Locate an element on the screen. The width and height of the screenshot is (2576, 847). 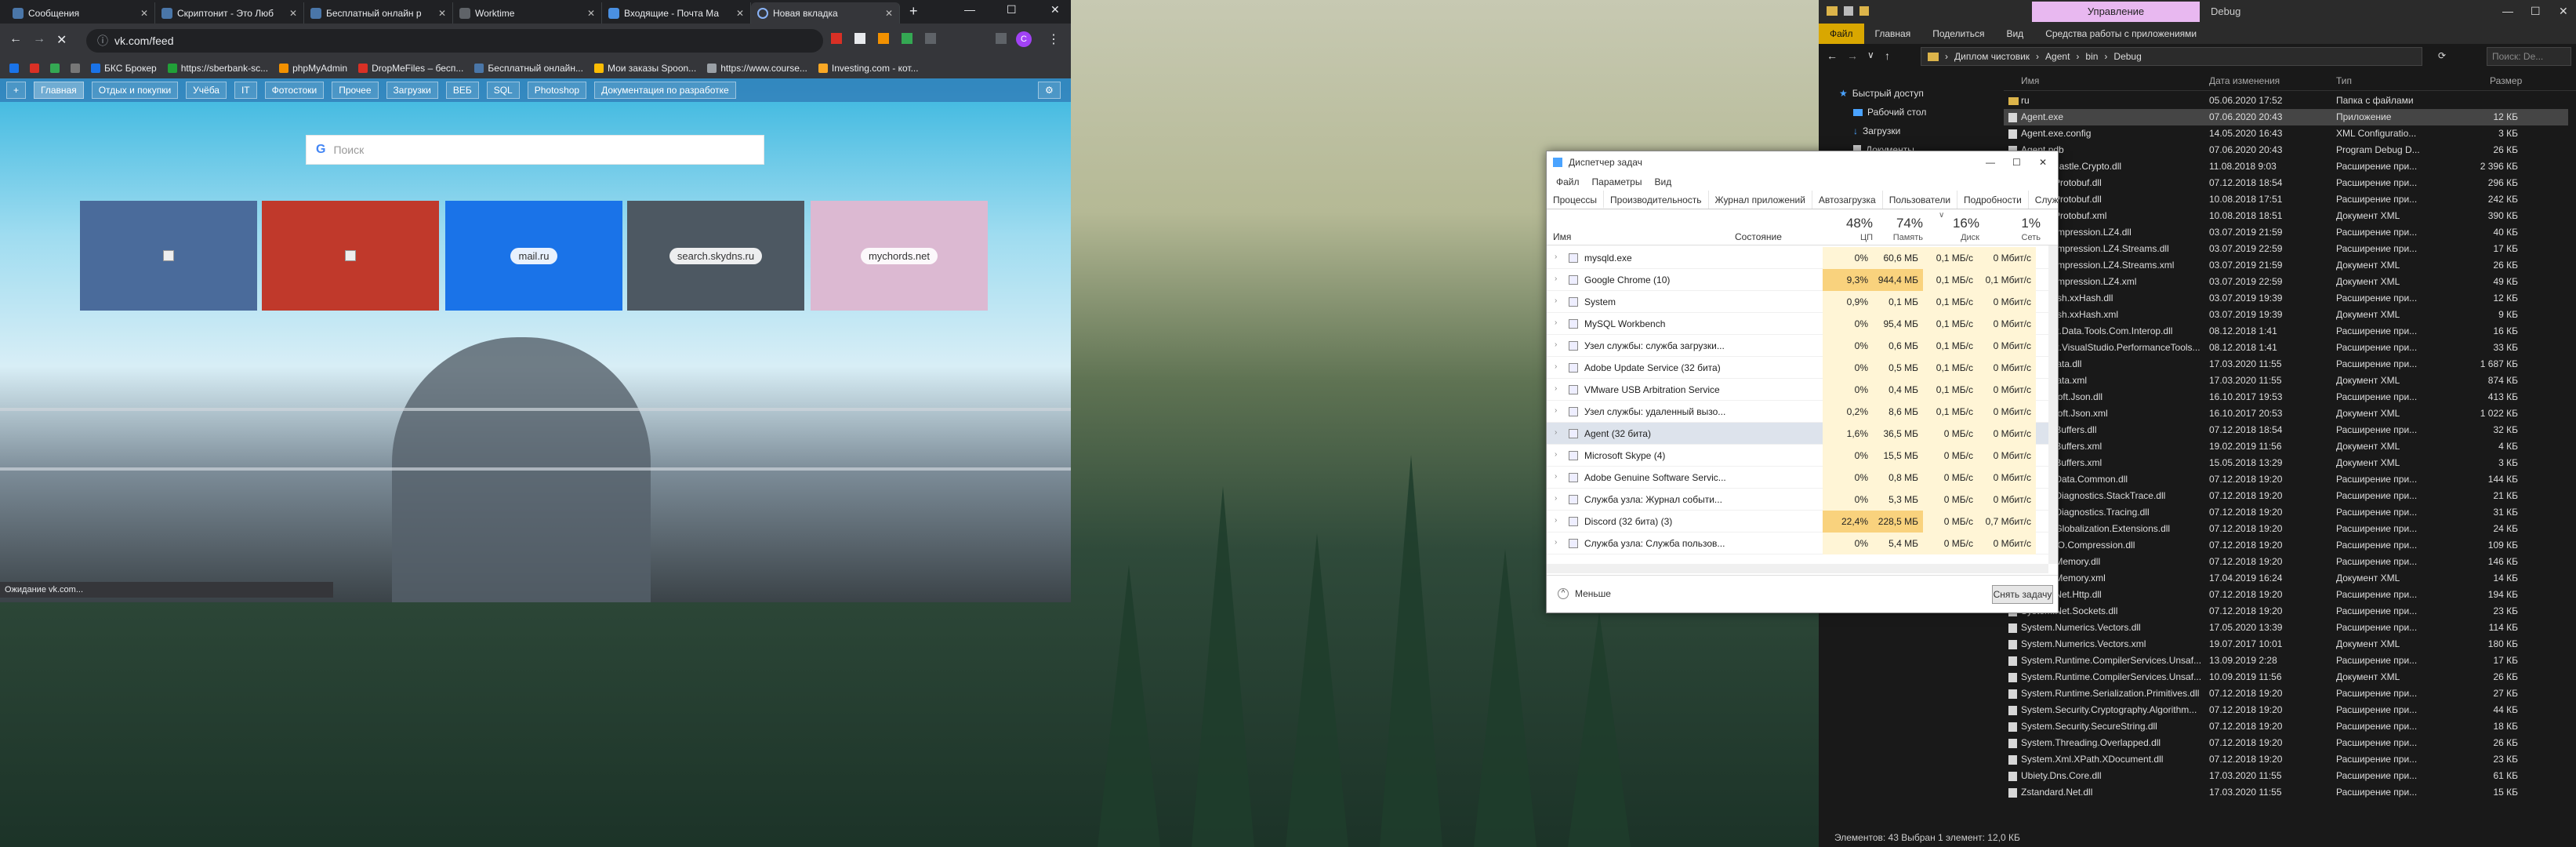
forward-arrow-icon: → is located at coordinates (39, 39).